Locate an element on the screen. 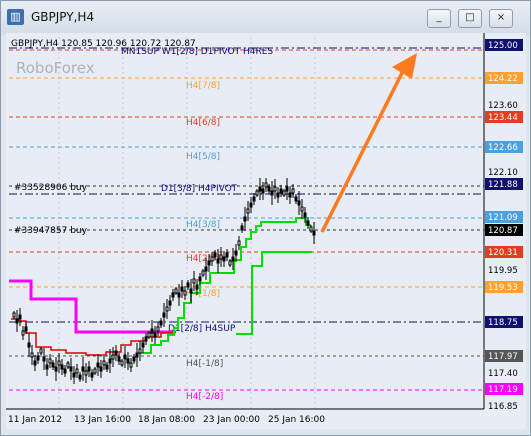 This screenshot has width=531, height=436. time-label-2: 13 Jan 16:00 is located at coordinates (102, 420).